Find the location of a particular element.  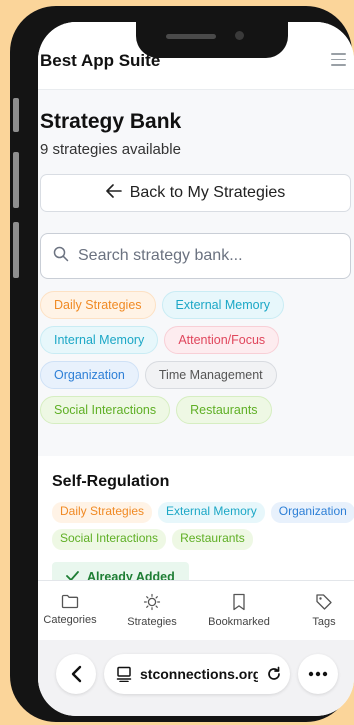

bottom-tab-bar: Categories Strategies Bookmarked Tags is located at coordinates (196, 610).